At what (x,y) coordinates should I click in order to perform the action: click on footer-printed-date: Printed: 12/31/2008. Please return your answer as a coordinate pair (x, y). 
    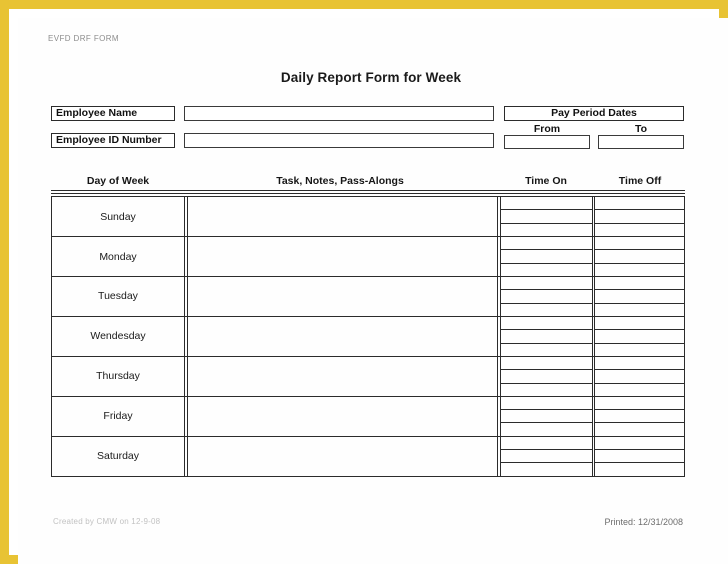
    Looking at the image, I should click on (643, 522).